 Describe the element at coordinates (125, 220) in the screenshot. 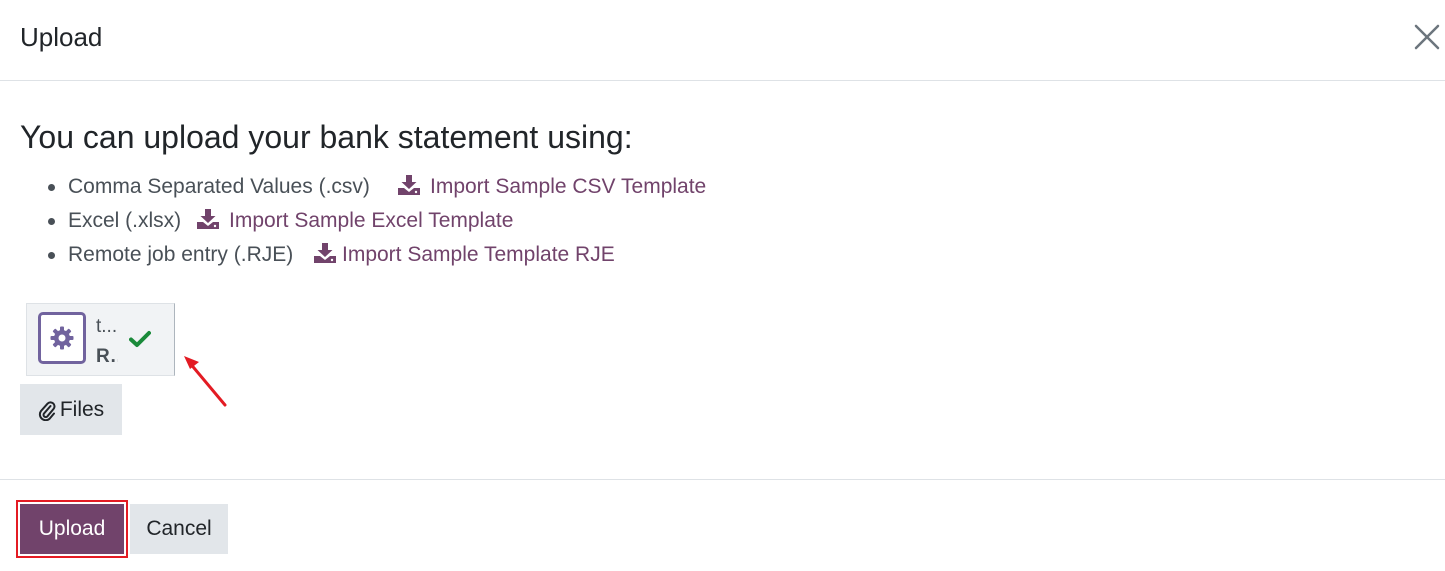

I see `format-label: Excel (.xlsx)` at that location.